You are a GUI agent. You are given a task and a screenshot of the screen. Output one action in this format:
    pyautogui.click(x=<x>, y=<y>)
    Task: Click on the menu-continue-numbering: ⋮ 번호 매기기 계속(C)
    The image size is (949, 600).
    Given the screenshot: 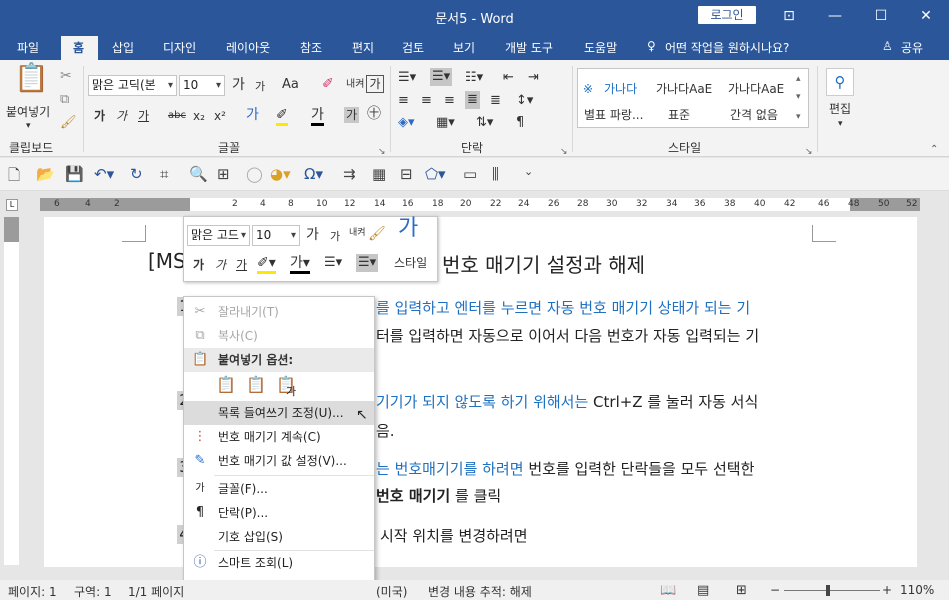 What is the action you would take?
    pyautogui.click(x=279, y=437)
    